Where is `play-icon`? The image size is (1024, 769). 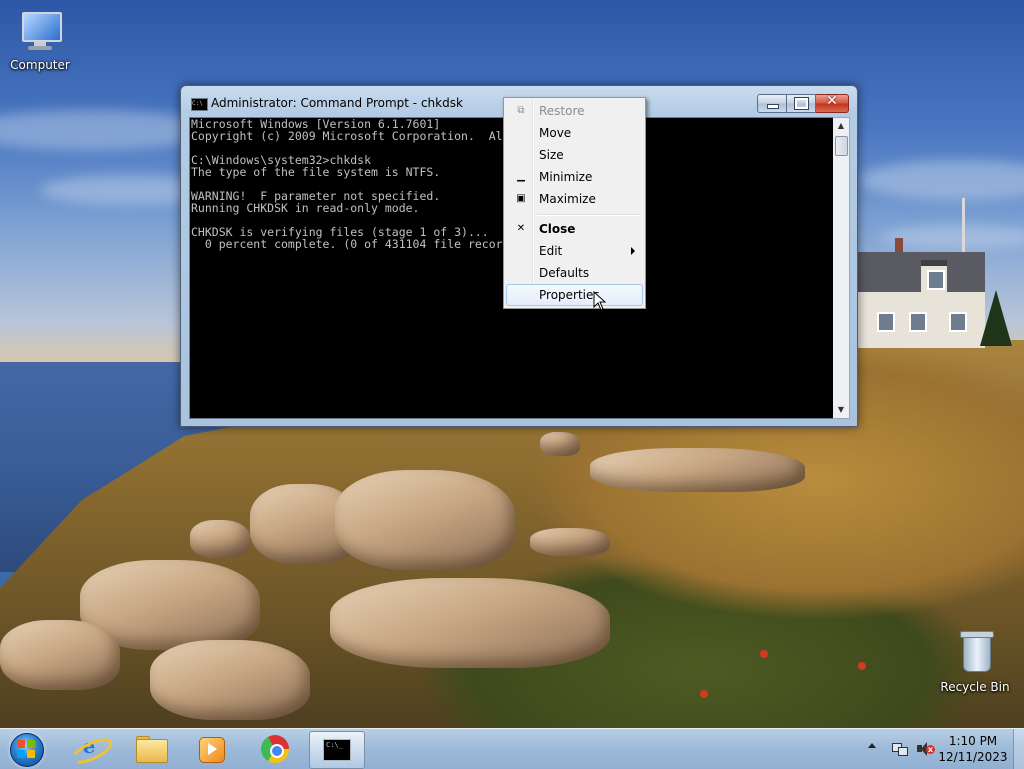
play-icon is located at coordinates (212, 749).